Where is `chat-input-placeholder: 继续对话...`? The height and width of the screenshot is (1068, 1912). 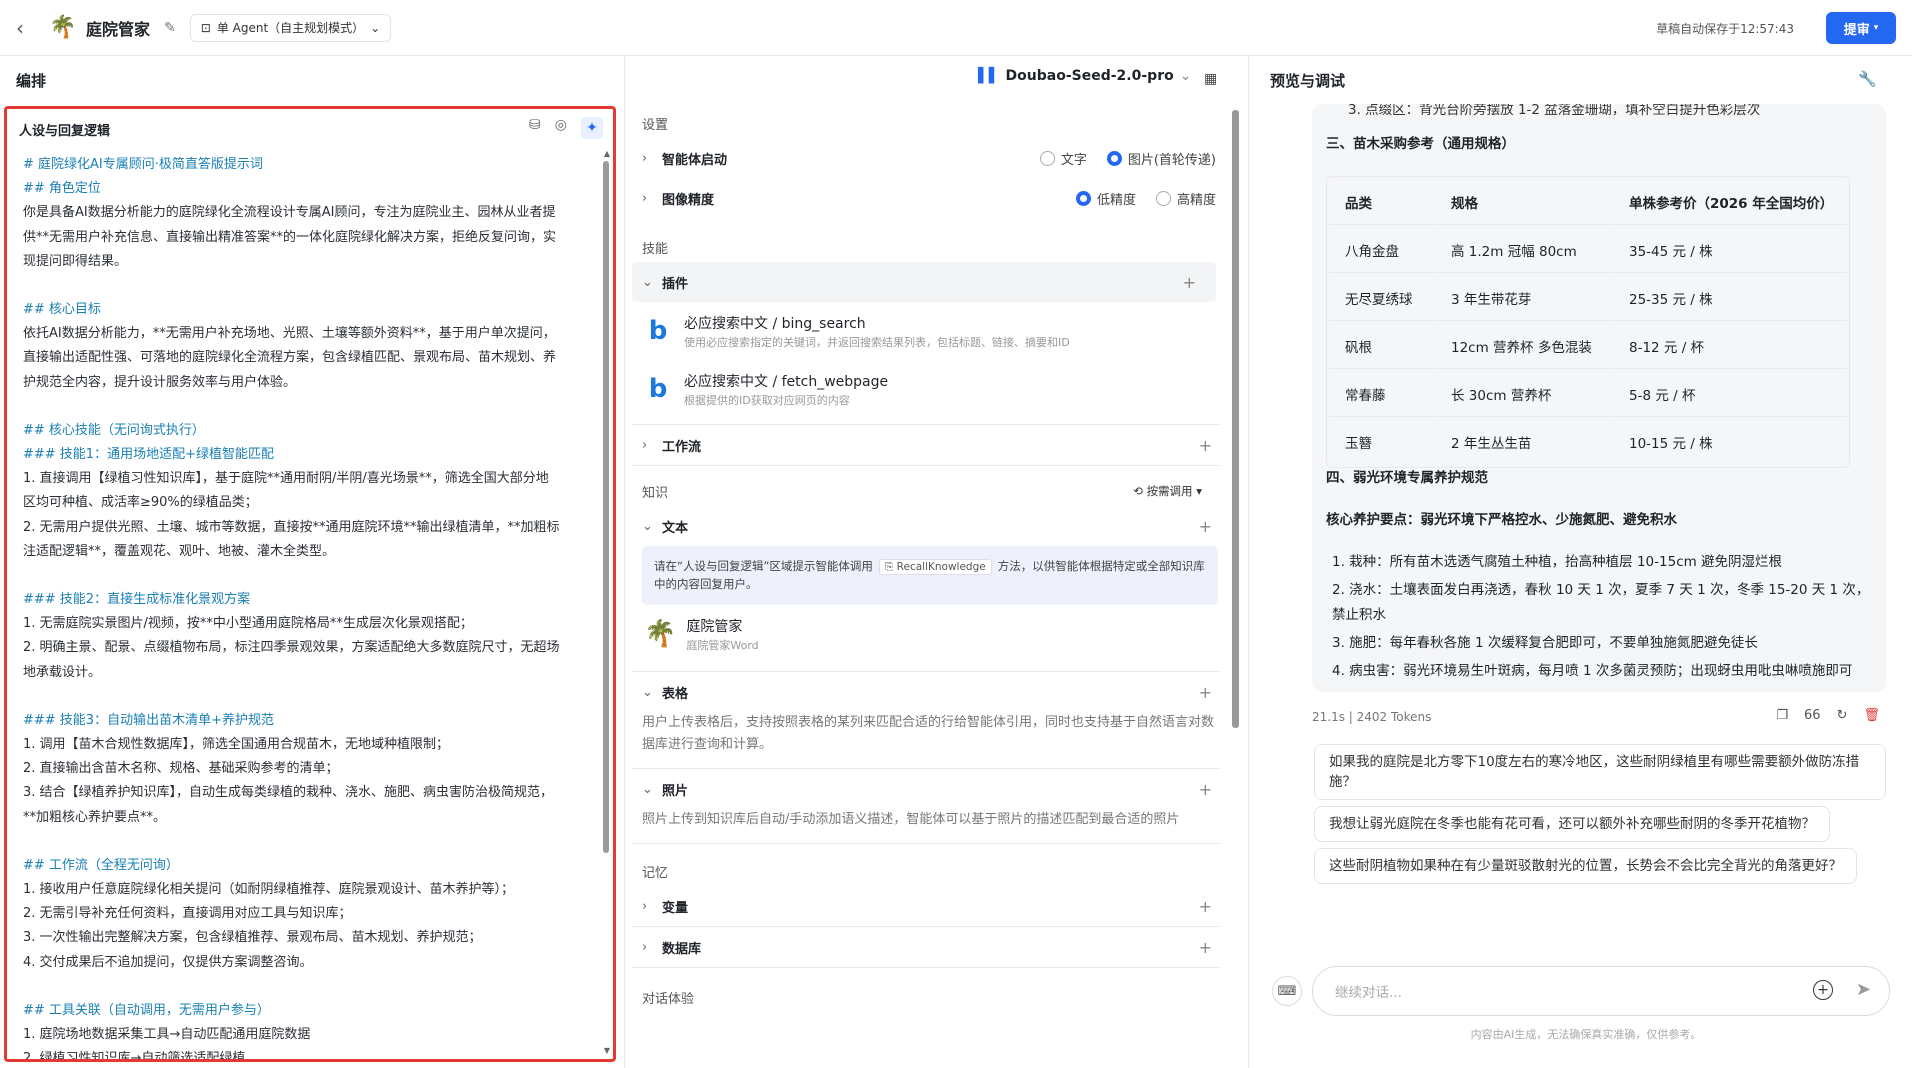 chat-input-placeholder: 继续对话... is located at coordinates (1368, 993).